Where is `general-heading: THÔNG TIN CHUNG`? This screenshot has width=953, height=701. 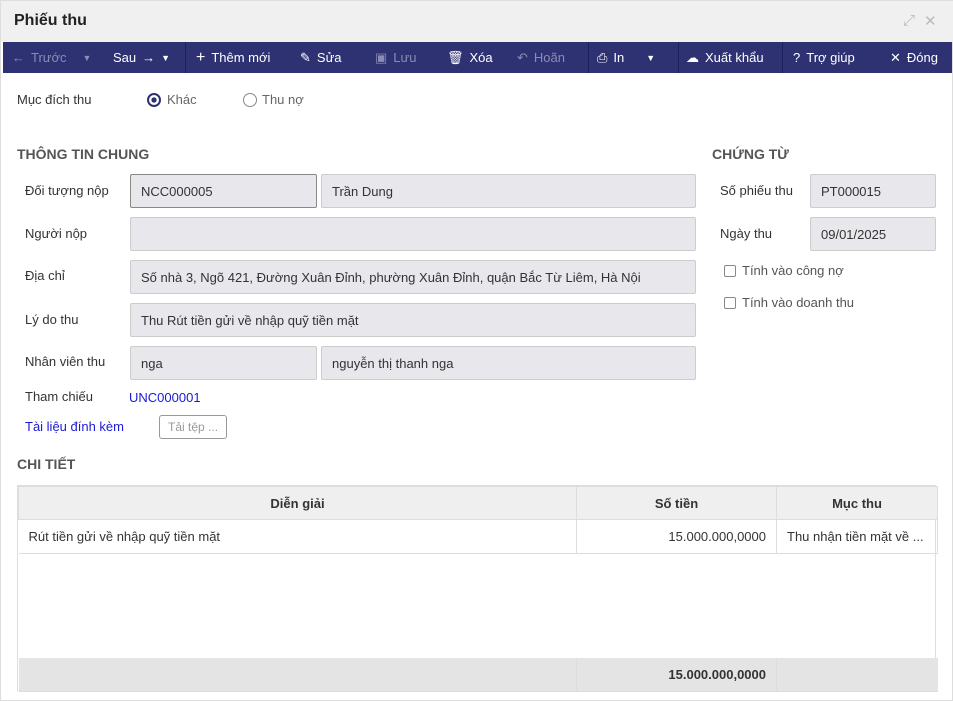 general-heading: THÔNG TIN CHUNG is located at coordinates (83, 154).